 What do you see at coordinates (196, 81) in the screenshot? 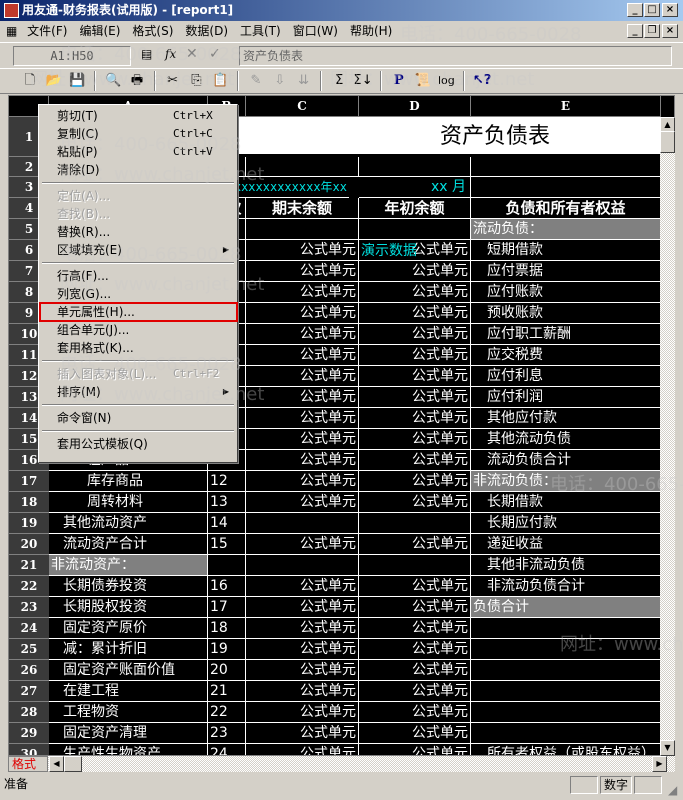
I see `copy-icon: ⎘` at bounding box center [196, 81].